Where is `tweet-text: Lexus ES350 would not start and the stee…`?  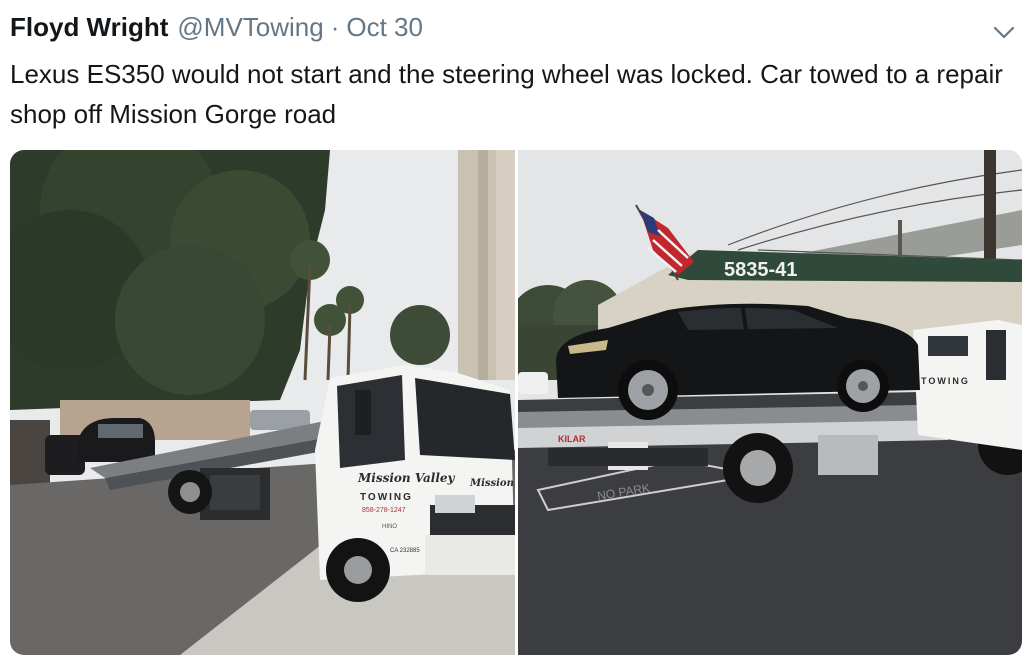
tweet-text: Lexus ES350 would not start and the stee… is located at coordinates (506, 94).